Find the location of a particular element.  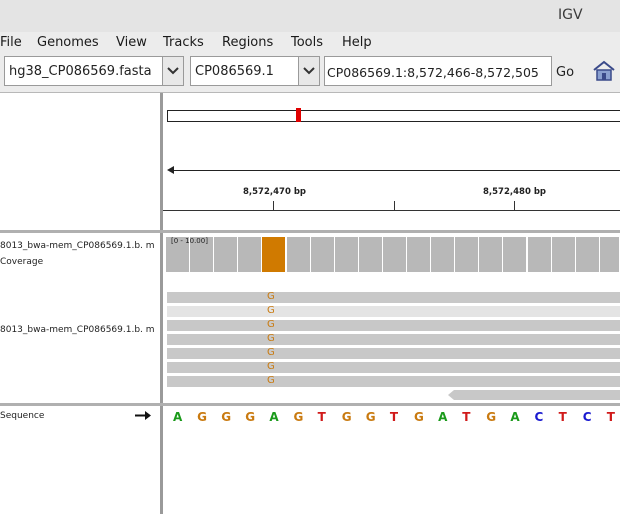

chromosome-value: CP086569.1 is located at coordinates (234, 71).